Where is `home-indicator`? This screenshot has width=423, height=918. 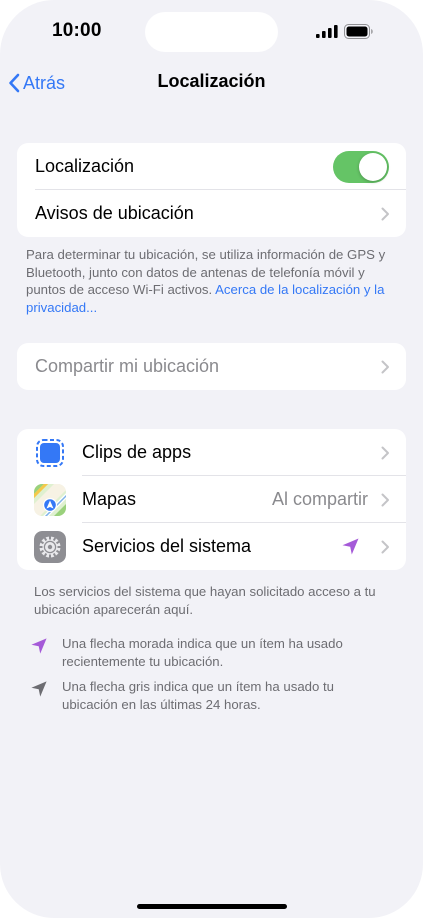
home-indicator is located at coordinates (212, 906).